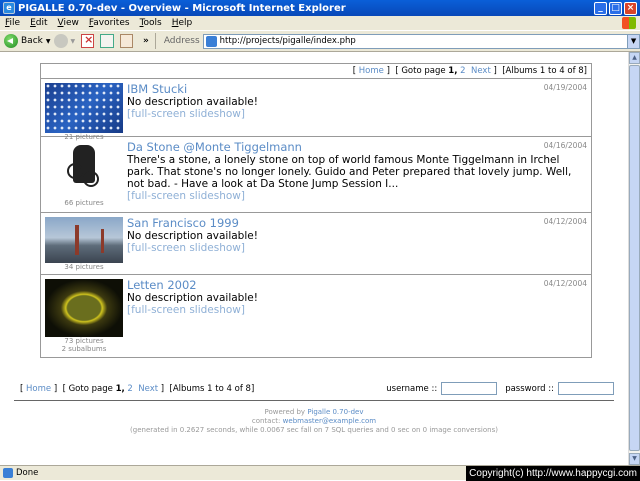 This screenshot has width=640, height=481. I want to click on menu-edit: Edit, so click(38, 23).